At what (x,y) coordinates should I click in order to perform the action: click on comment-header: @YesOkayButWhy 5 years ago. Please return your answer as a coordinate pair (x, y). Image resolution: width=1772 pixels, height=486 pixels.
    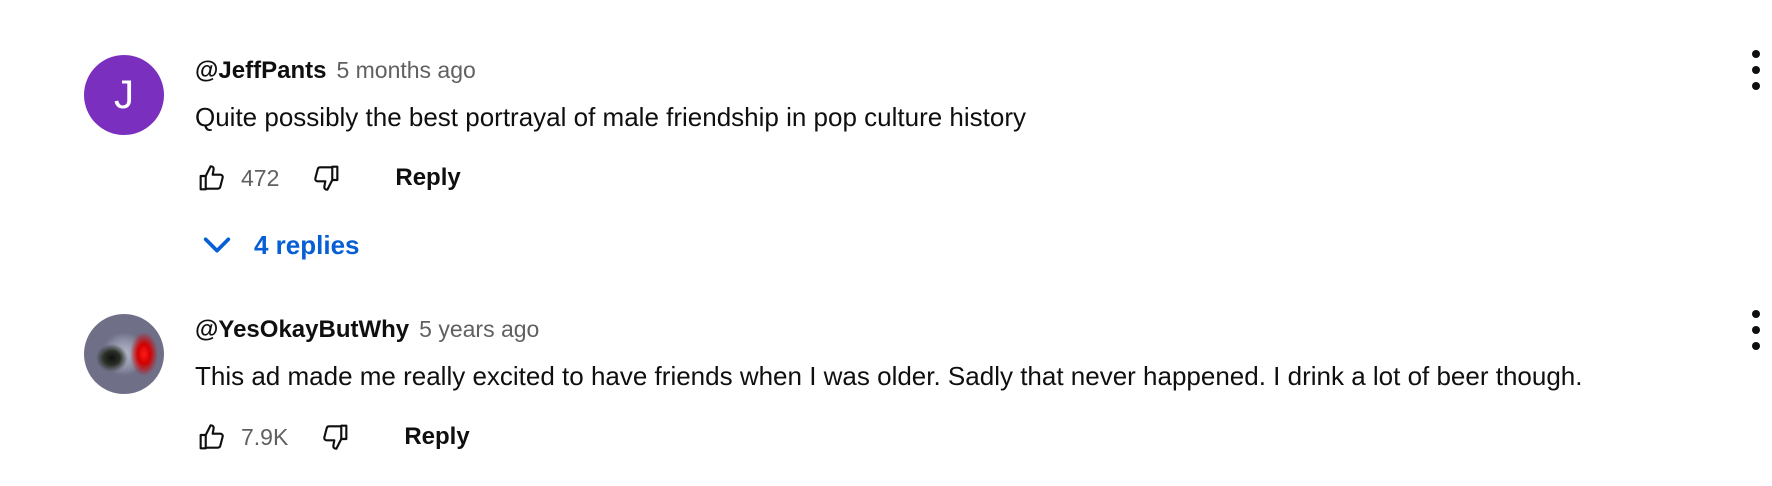
    Looking at the image, I should click on (367, 330).